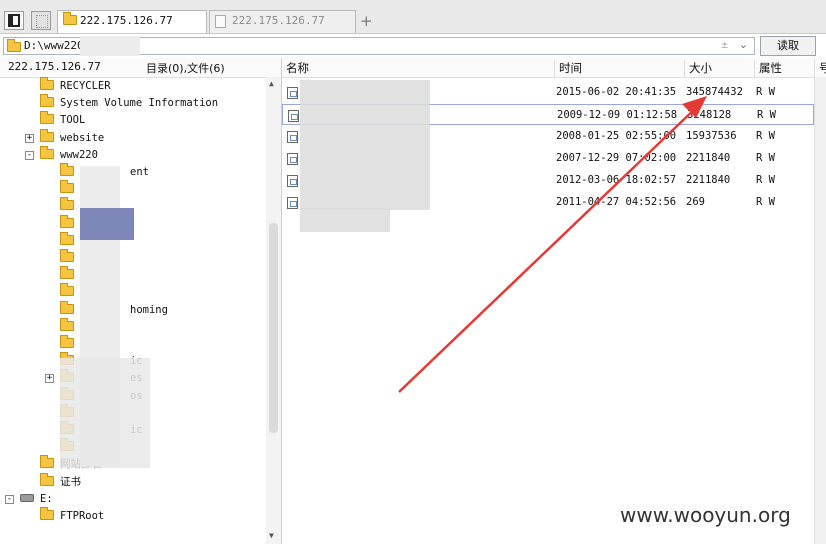  What do you see at coordinates (46, 498) in the screenshot?
I see `tree-item-label: E:` at bounding box center [46, 498].